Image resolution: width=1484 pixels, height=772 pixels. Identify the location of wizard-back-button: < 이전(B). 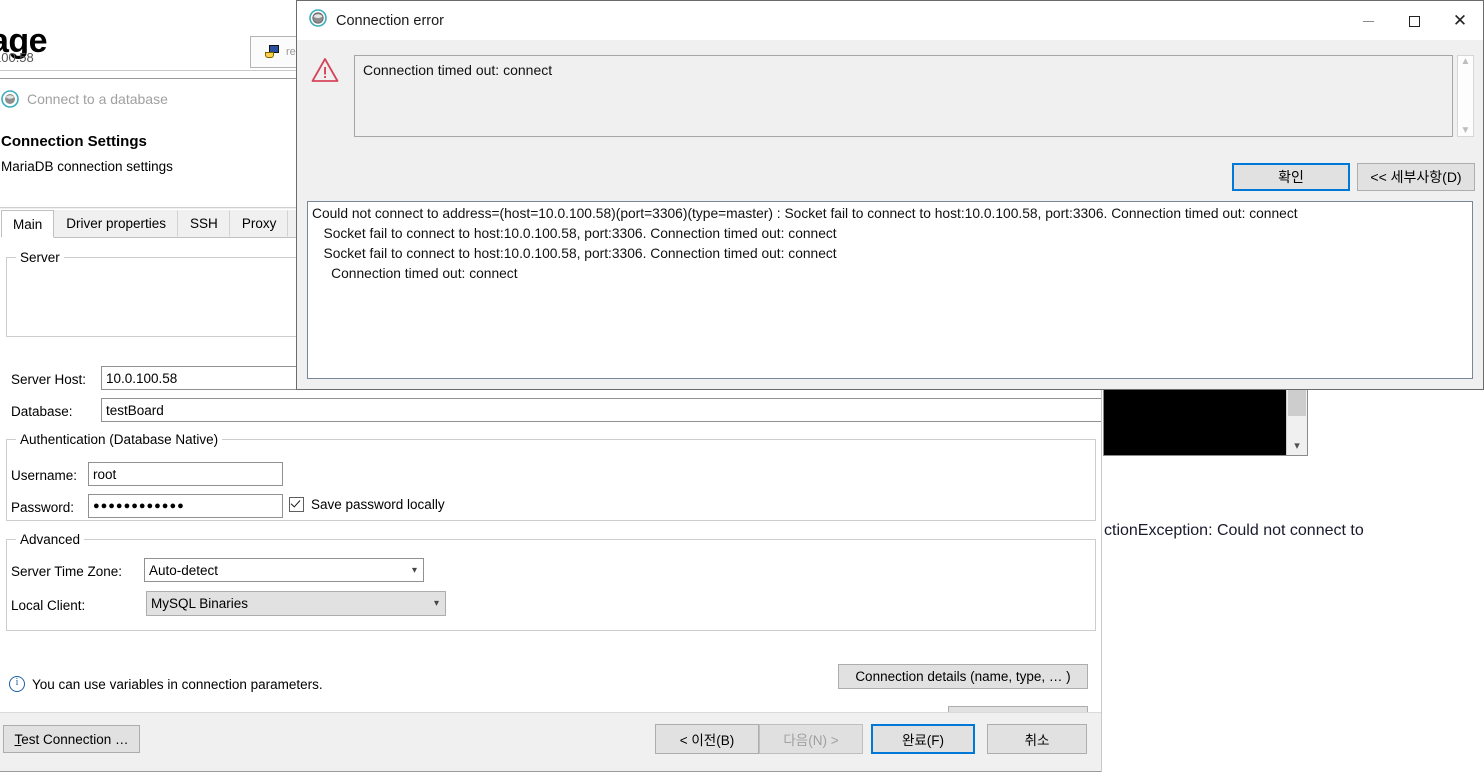
(707, 739).